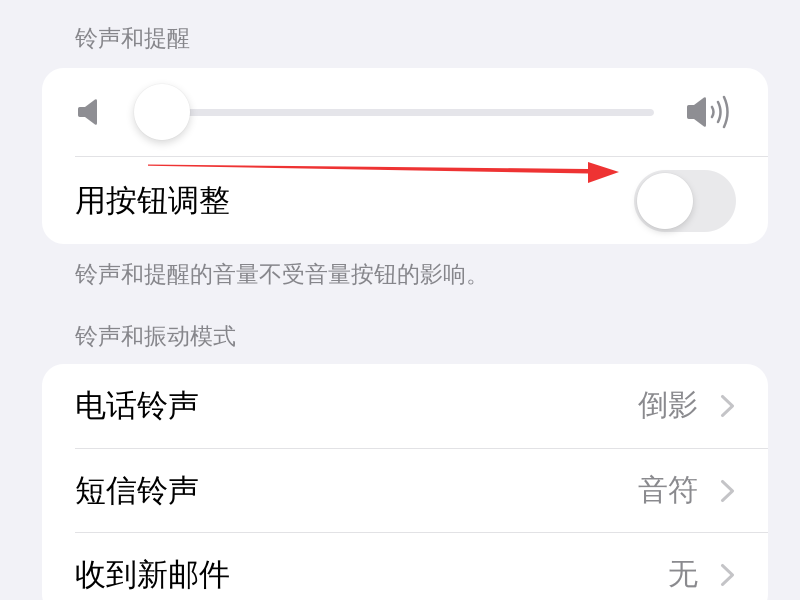  Describe the element at coordinates (683, 575) in the screenshot. I see `setting-value: 无` at that location.